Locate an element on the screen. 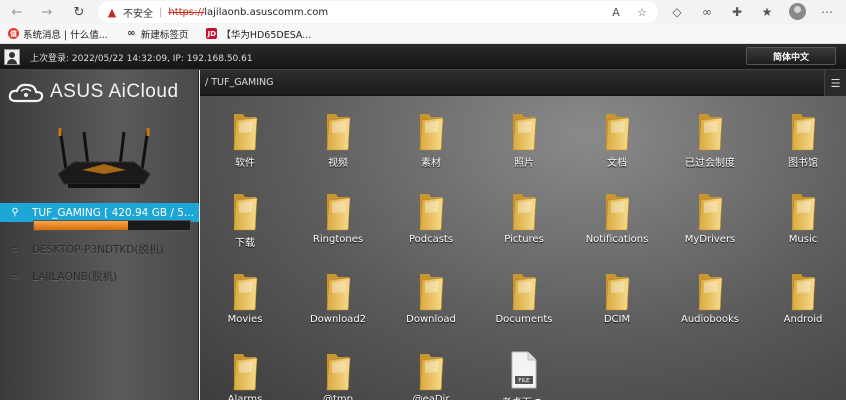 The height and width of the screenshot is (400, 846). router-image is located at coordinates (104, 157).